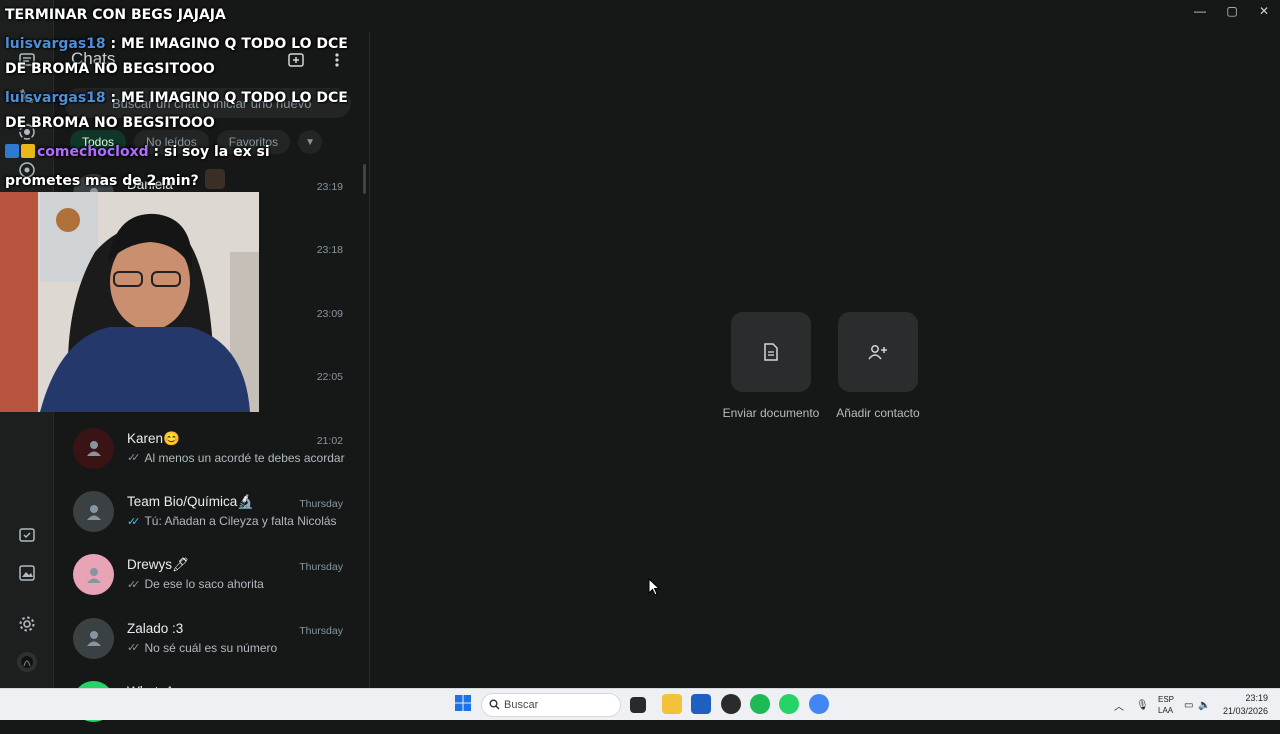 The height and width of the screenshot is (734, 1280). What do you see at coordinates (1205, 705) in the screenshot?
I see `volume-icon: 🔈` at bounding box center [1205, 705].